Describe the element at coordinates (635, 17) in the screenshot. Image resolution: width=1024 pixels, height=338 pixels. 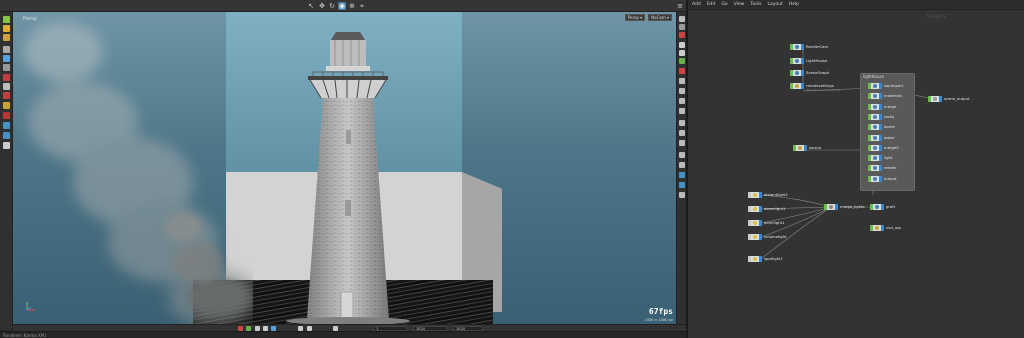
I see `persp-menu-button: Persp ▾` at that location.